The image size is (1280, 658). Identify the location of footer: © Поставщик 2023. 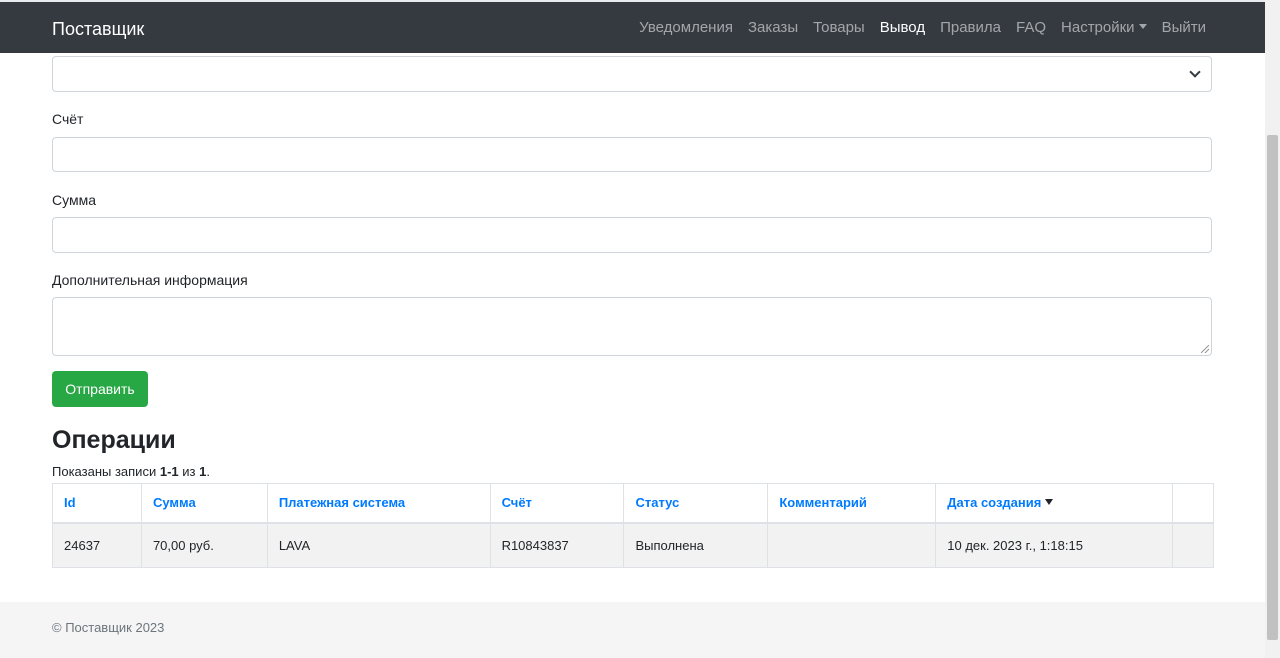
(632, 630).